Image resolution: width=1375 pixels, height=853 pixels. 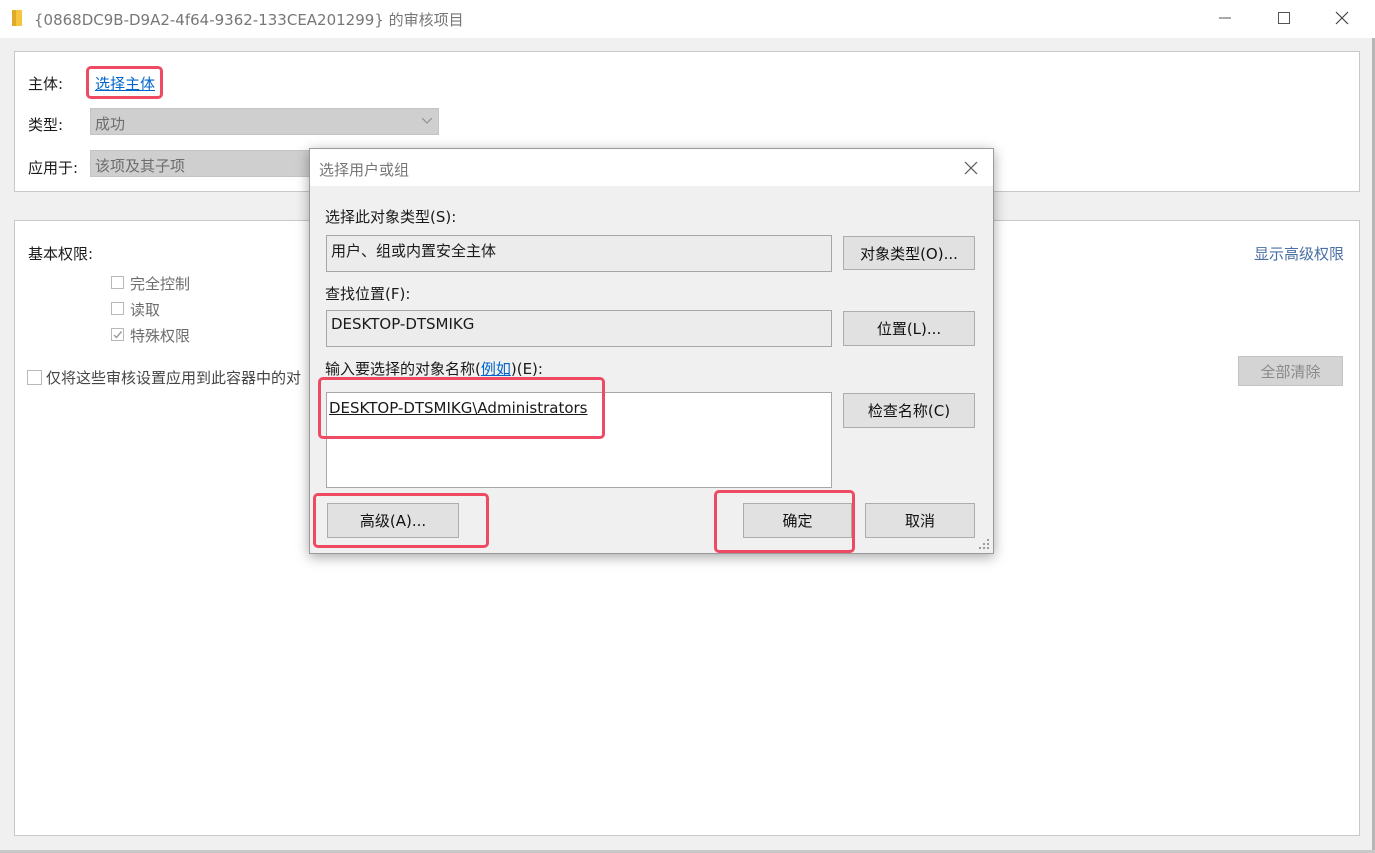 I want to click on special-permissions-checkbox, so click(x=117, y=334).